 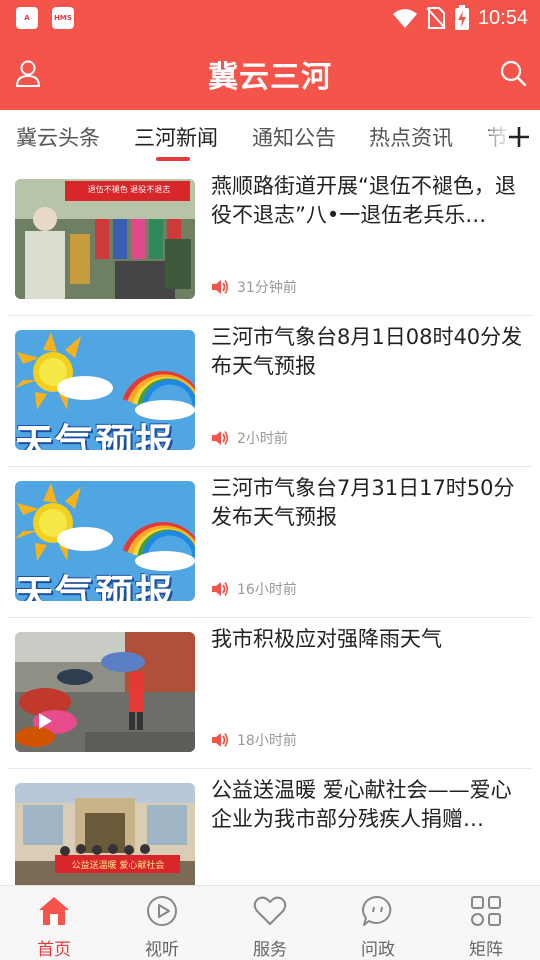 I want to click on news-meta: 16小时前, so click(x=254, y=589).